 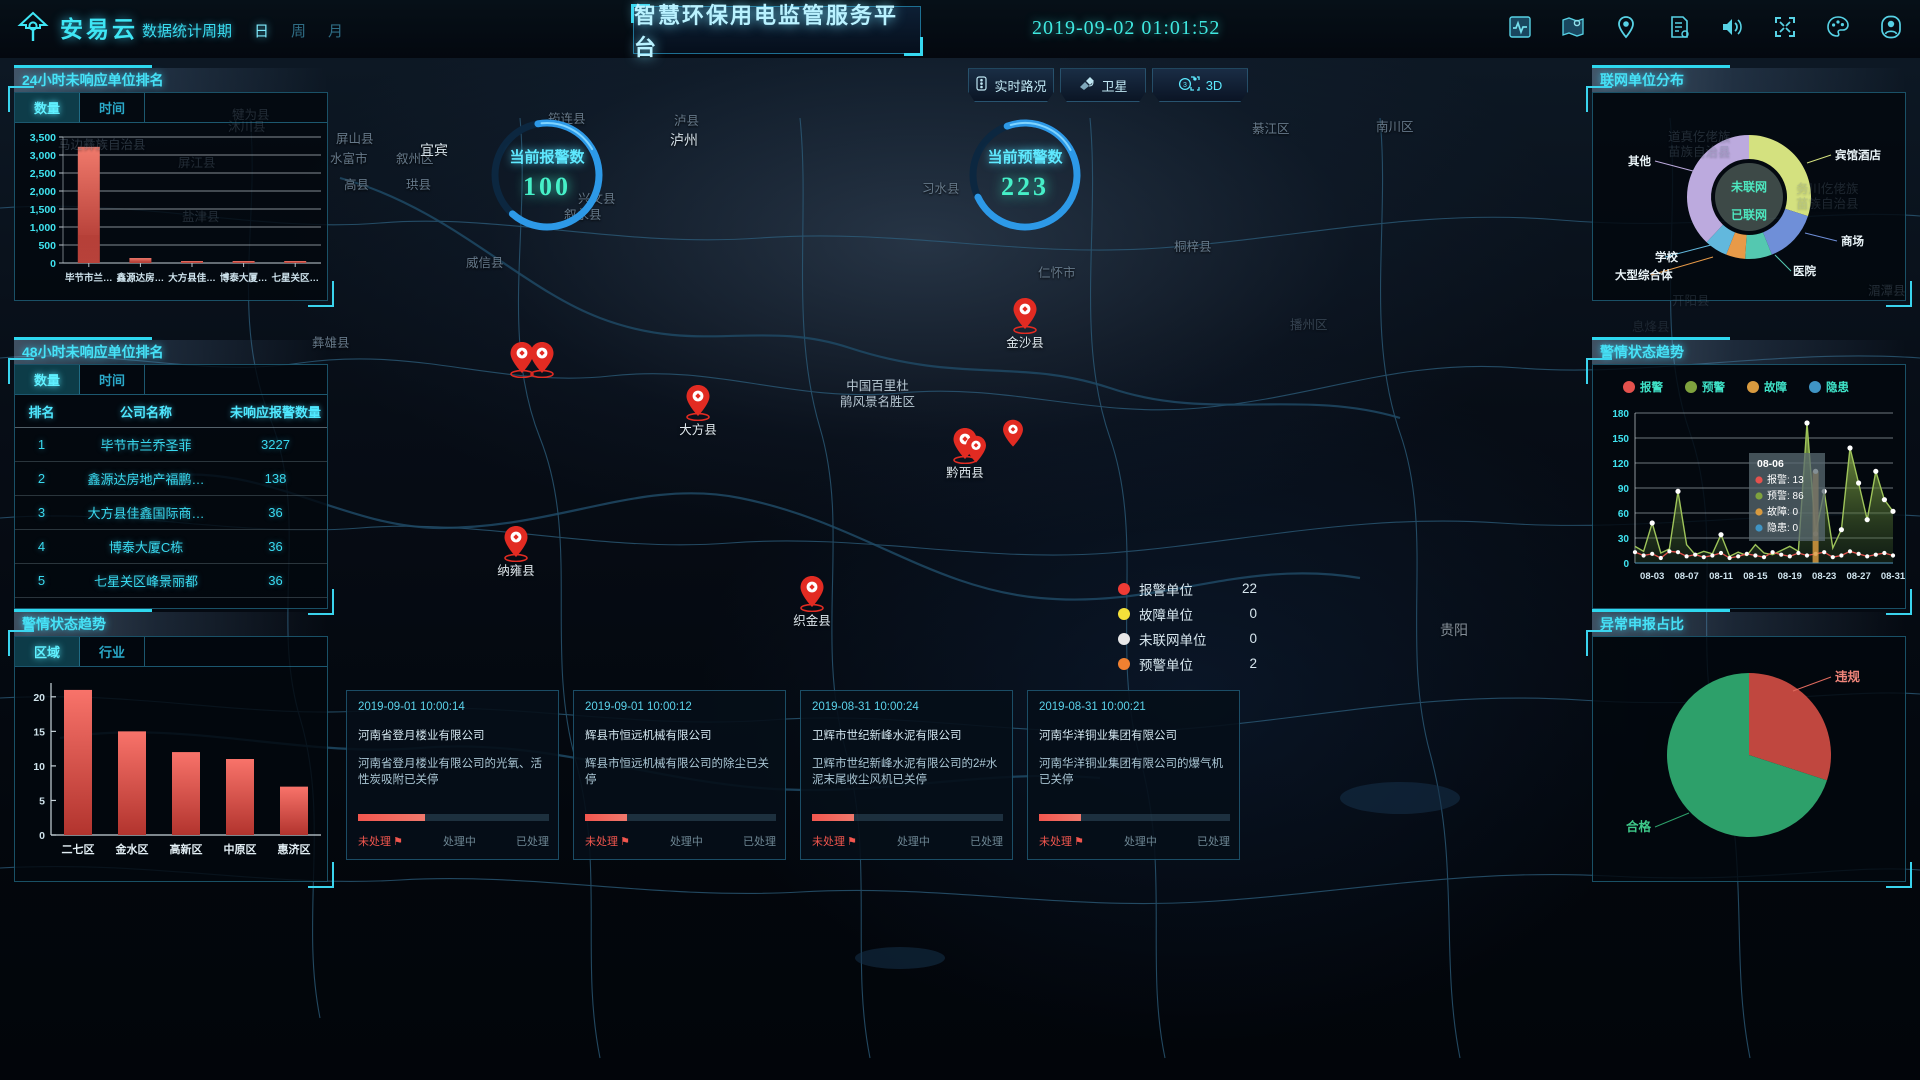 What do you see at coordinates (1166, 665) in the screenshot?
I see `legend-label: 预警单位` at bounding box center [1166, 665].